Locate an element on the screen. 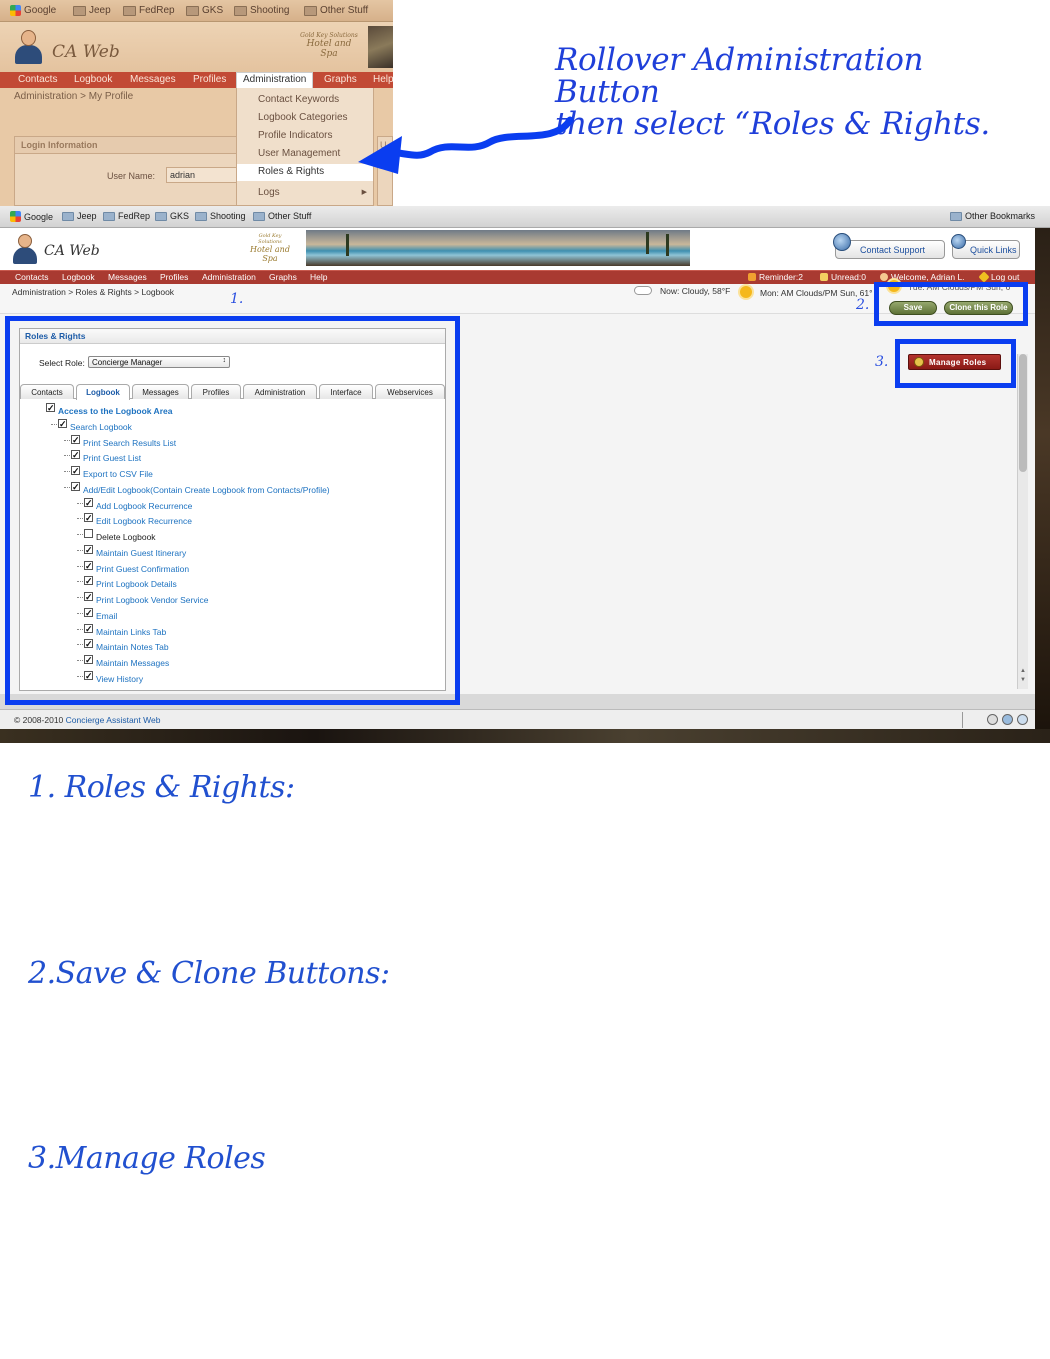  highlight-manage-roles is located at coordinates (955, 363).